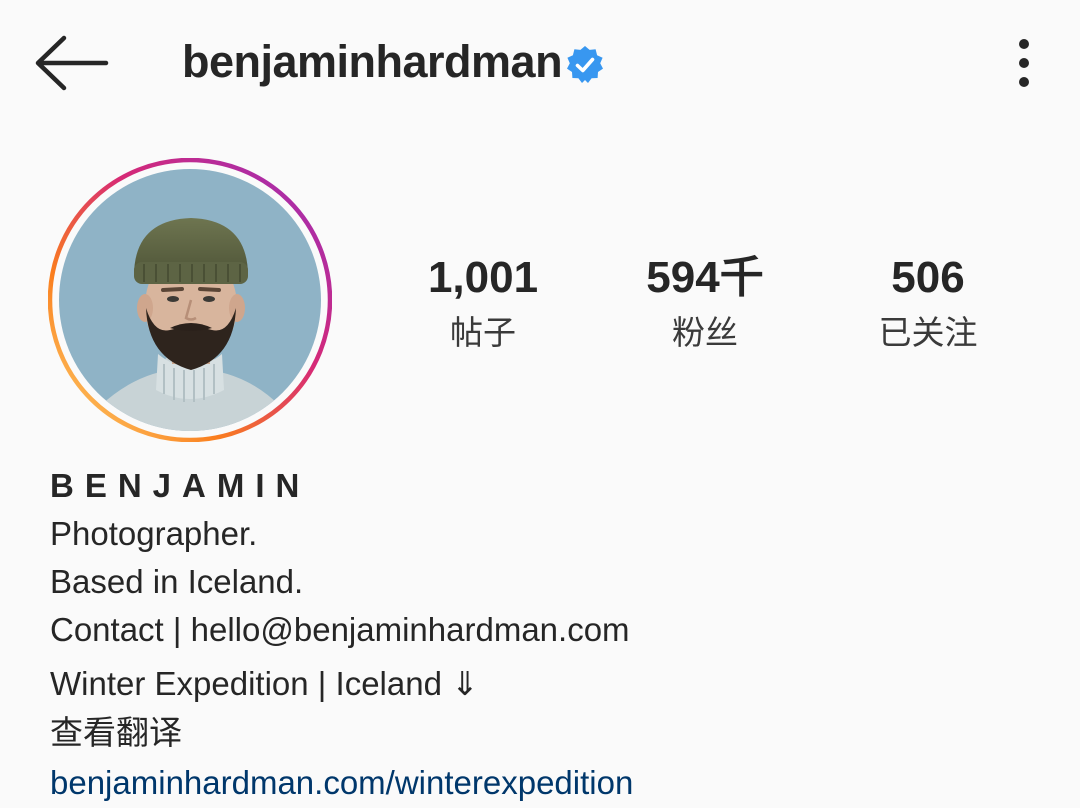 This screenshot has width=1080, height=808. Describe the element at coordinates (705, 277) in the screenshot. I see `stat-followers-count: 594千` at that location.